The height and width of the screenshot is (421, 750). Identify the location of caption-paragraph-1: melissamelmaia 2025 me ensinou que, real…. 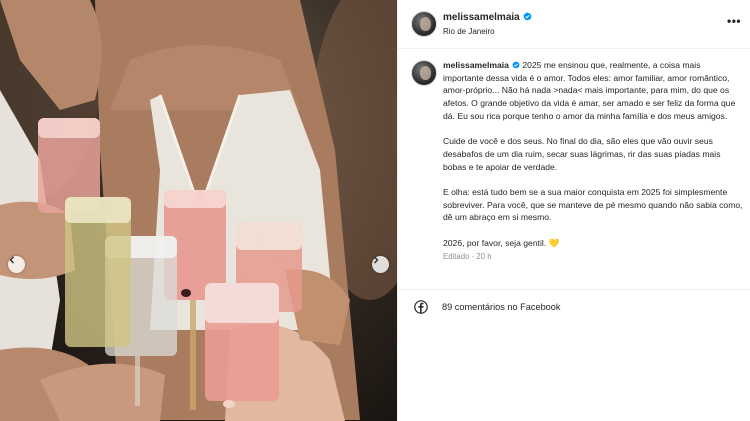
(593, 91).